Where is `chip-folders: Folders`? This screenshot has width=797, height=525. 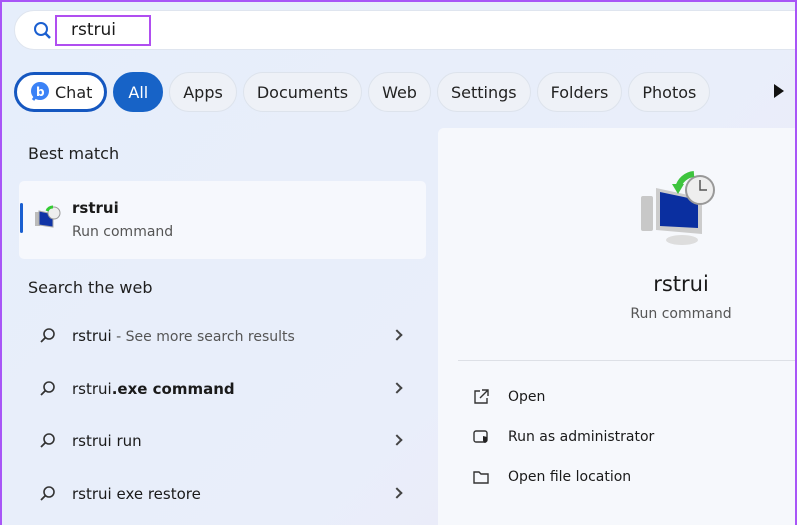
chip-folders: Folders is located at coordinates (579, 92).